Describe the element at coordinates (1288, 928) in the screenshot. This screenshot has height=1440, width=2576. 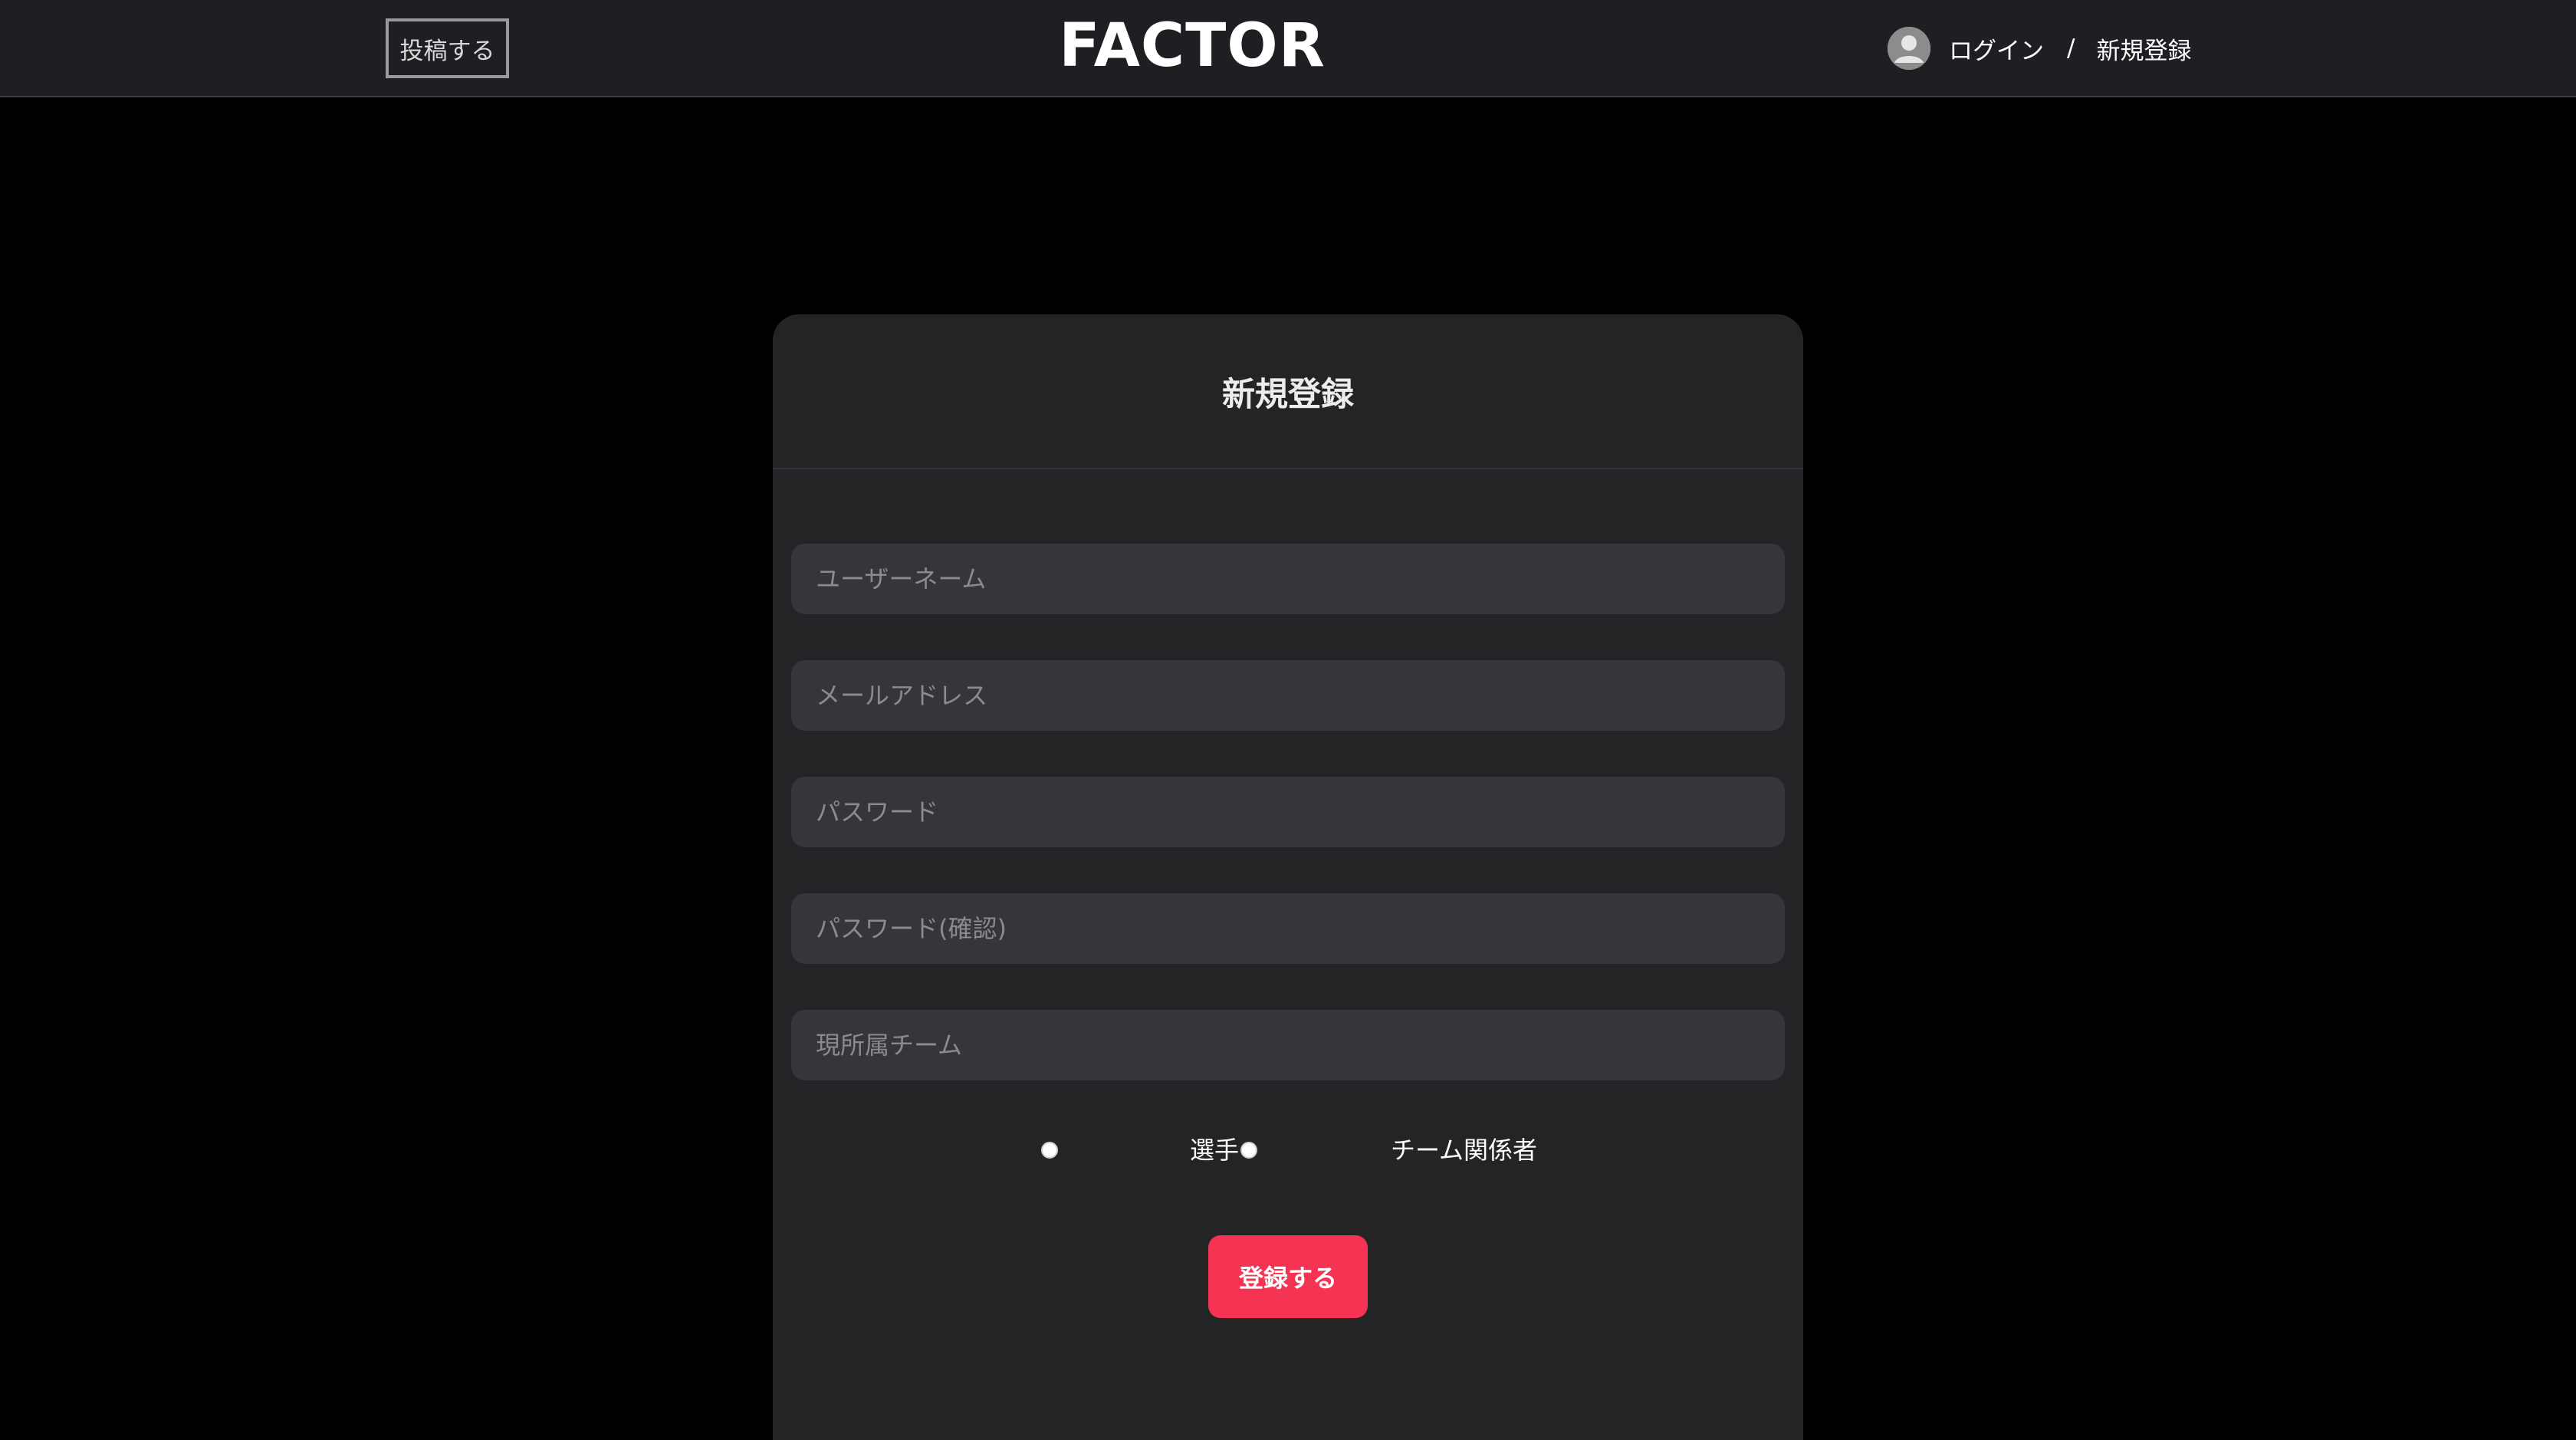
I see `password-confirm-input` at that location.